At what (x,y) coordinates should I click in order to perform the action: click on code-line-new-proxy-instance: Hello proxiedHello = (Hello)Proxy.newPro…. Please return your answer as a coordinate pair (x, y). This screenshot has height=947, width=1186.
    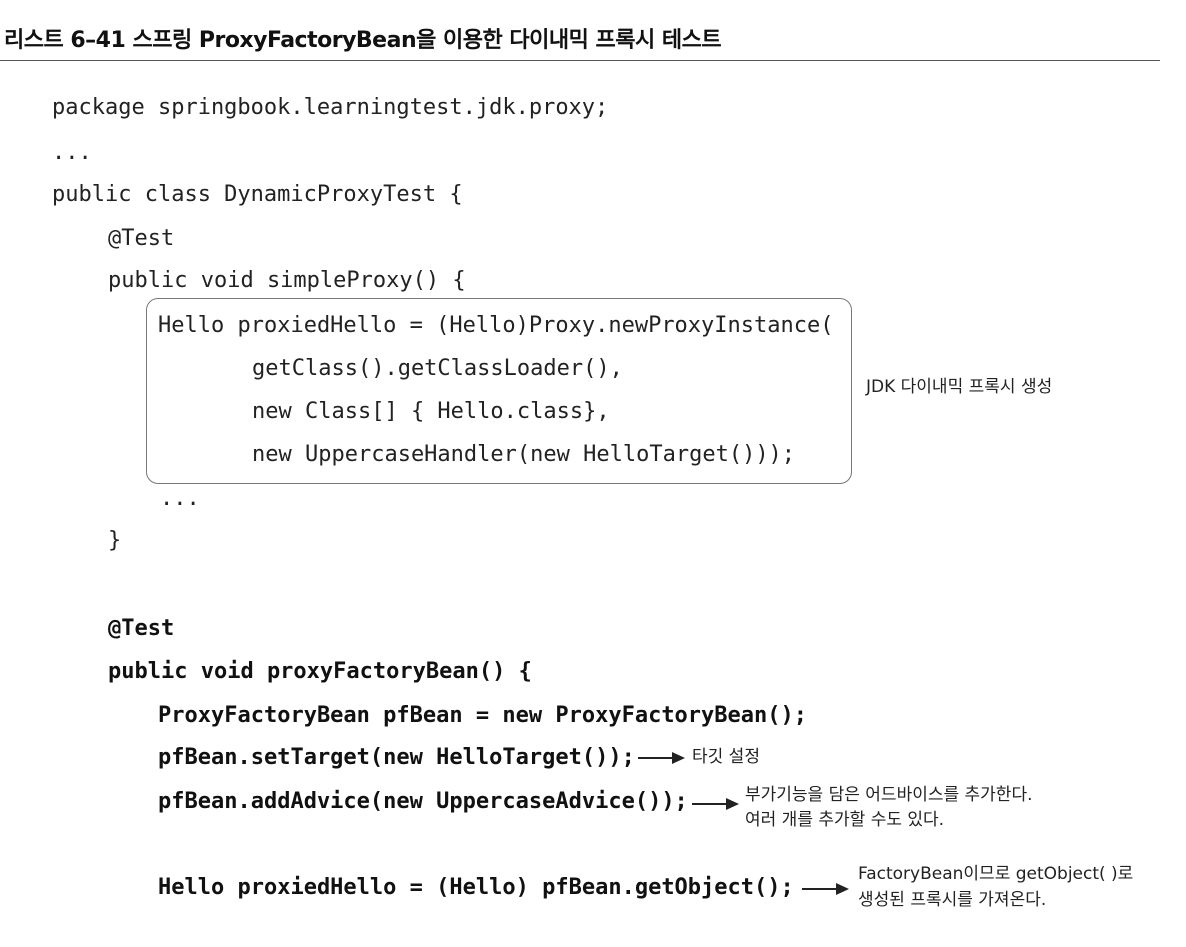
    Looking at the image, I should click on (496, 325).